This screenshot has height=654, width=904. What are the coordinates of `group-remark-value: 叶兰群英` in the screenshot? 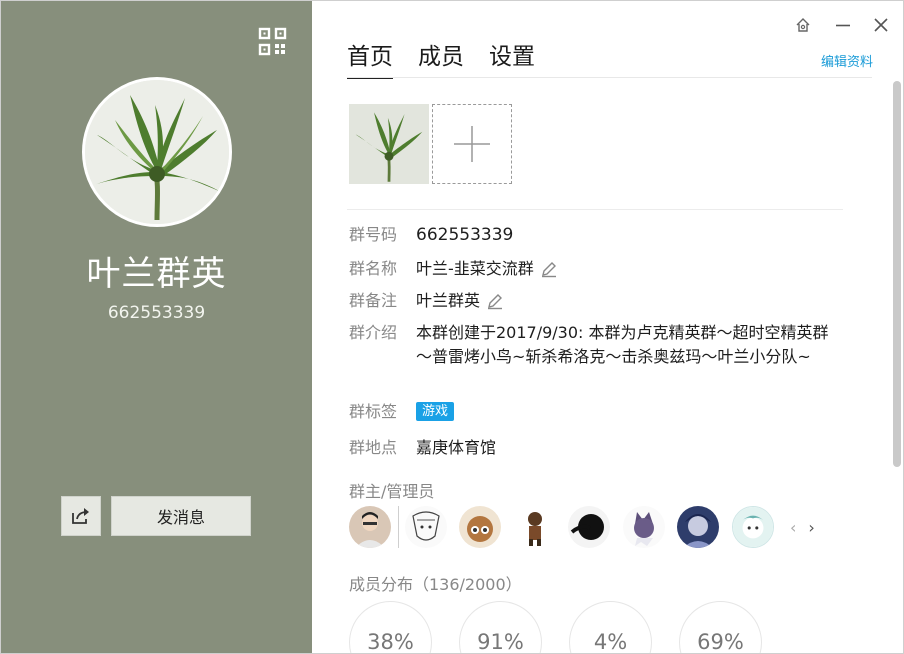 It's located at (448, 300).